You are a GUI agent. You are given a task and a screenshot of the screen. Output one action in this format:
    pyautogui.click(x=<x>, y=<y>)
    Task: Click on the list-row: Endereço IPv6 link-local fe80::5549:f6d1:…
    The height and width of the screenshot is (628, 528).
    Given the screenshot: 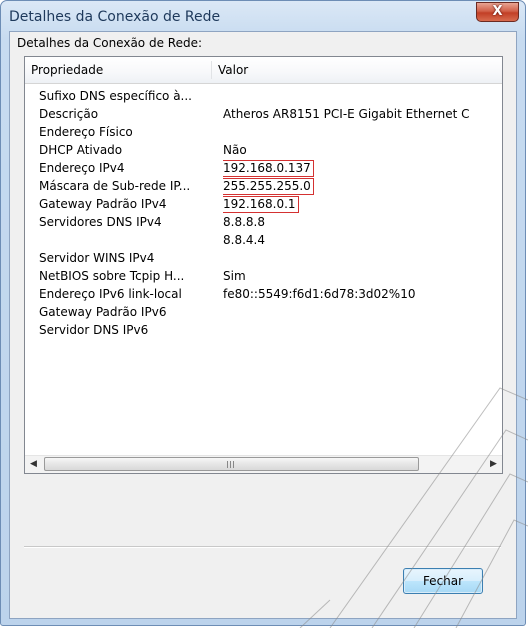 What is the action you would take?
    pyautogui.click(x=263, y=294)
    